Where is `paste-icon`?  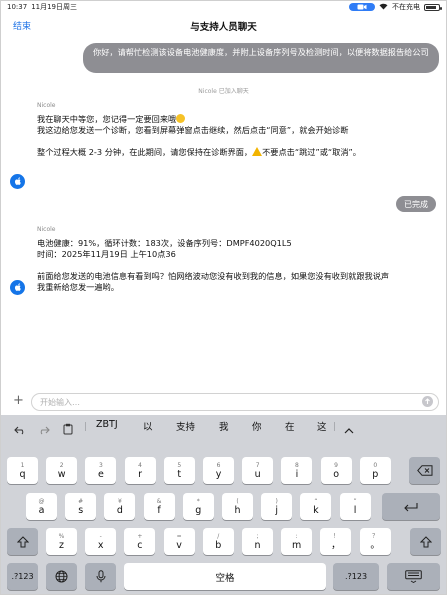
paste-icon is located at coordinates (68, 429).